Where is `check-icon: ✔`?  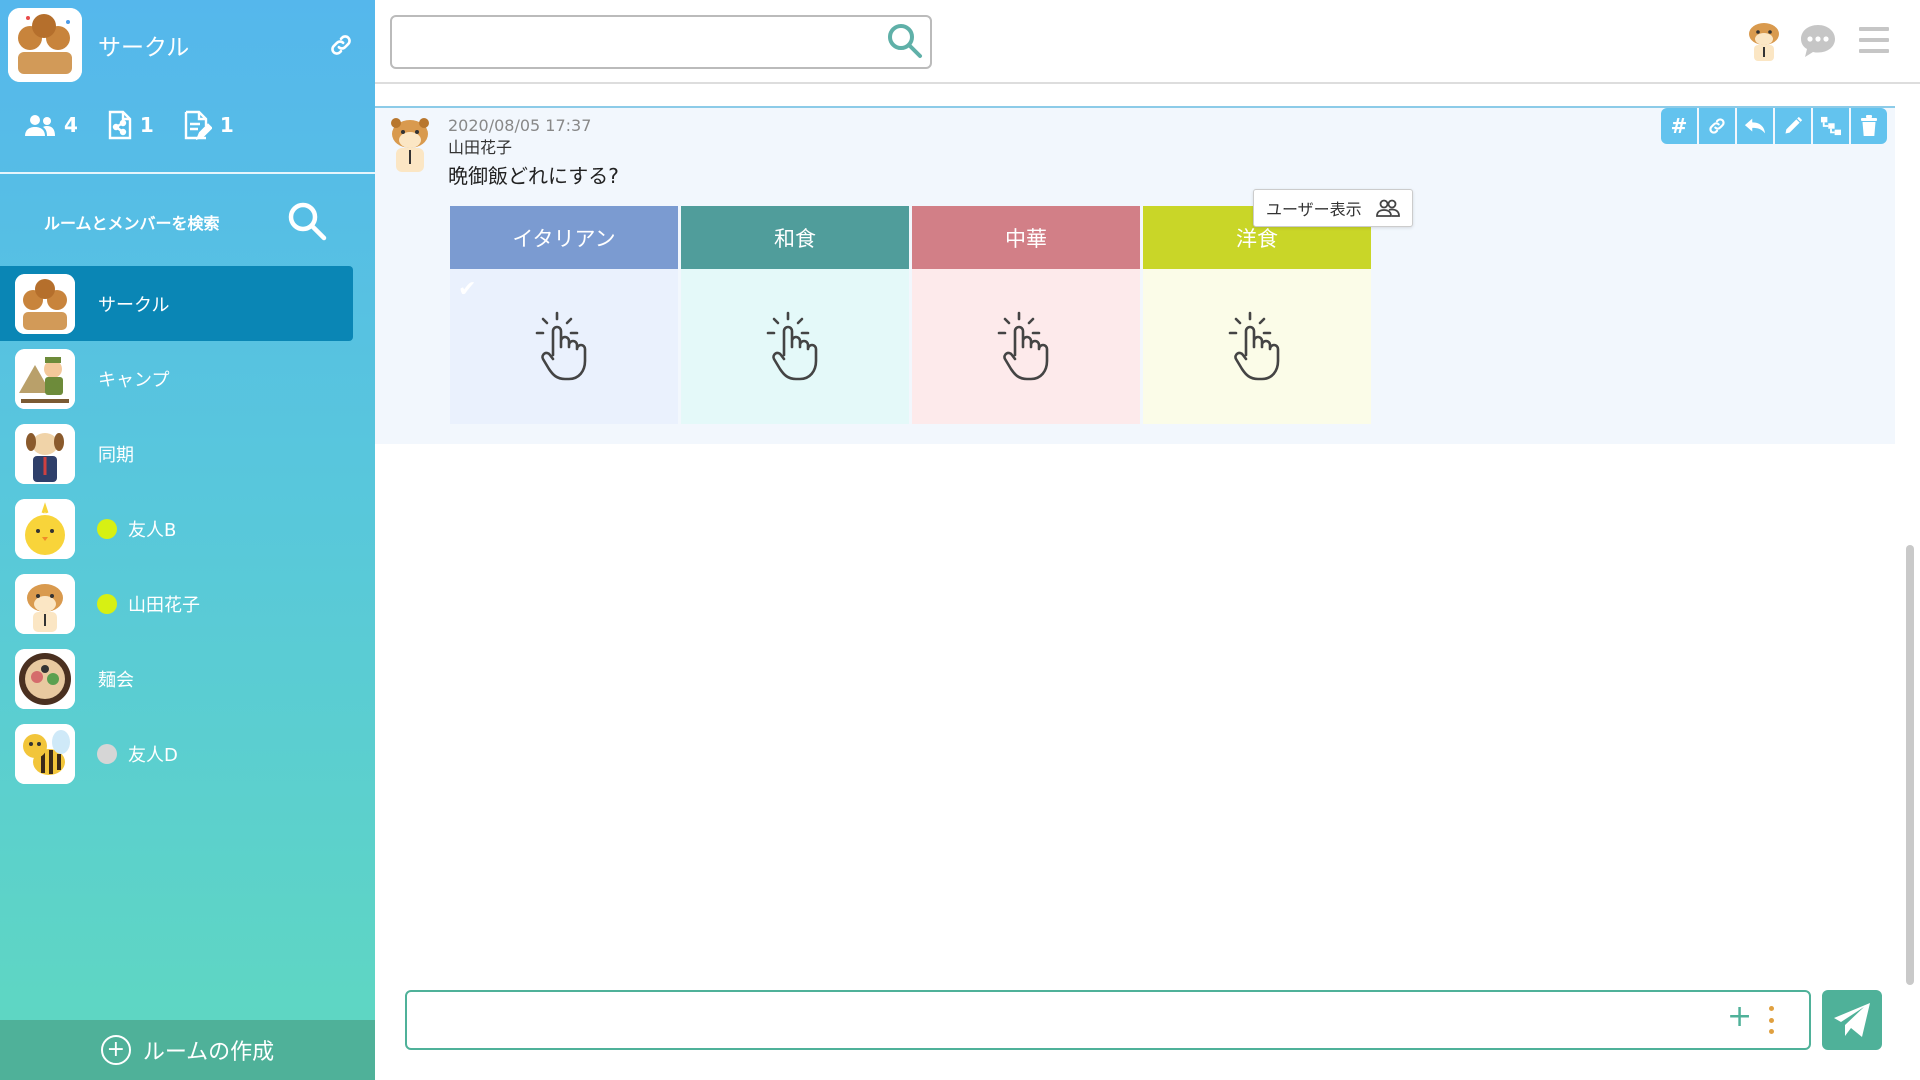
check-icon: ✔ is located at coordinates (467, 289).